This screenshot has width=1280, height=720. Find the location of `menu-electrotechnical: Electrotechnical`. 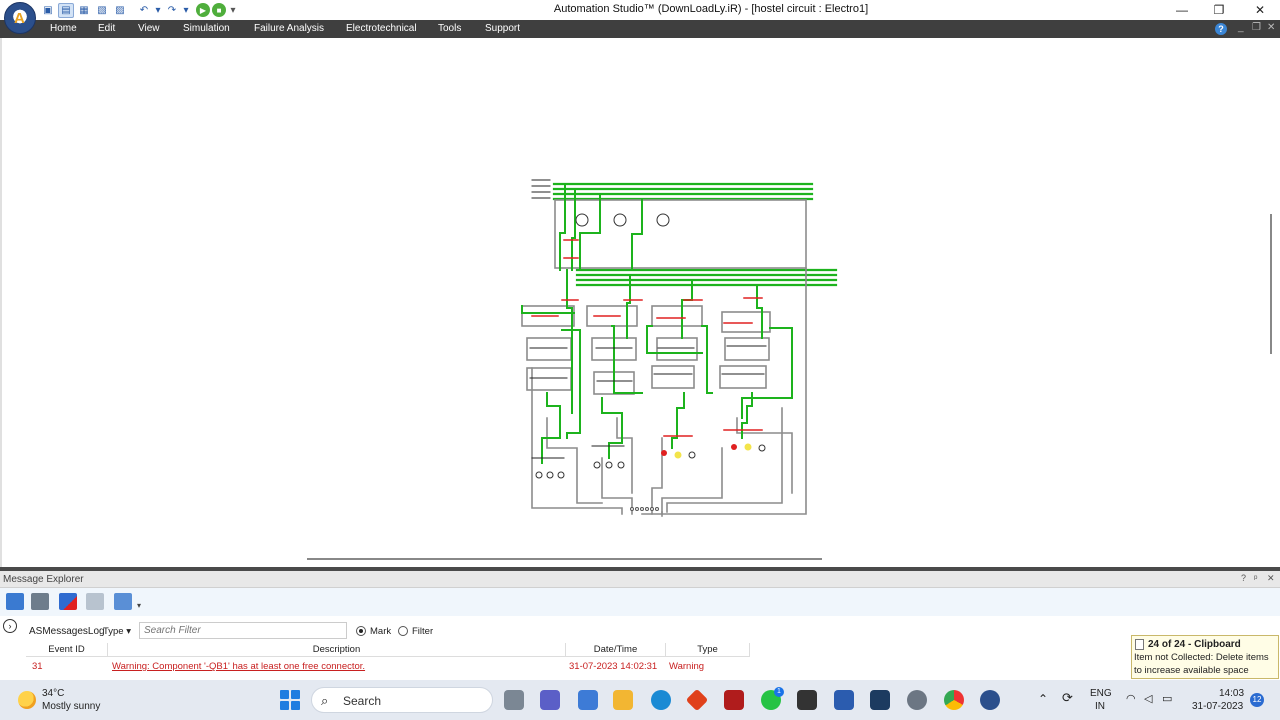

menu-electrotechnical: Electrotechnical is located at coordinates (381, 28).